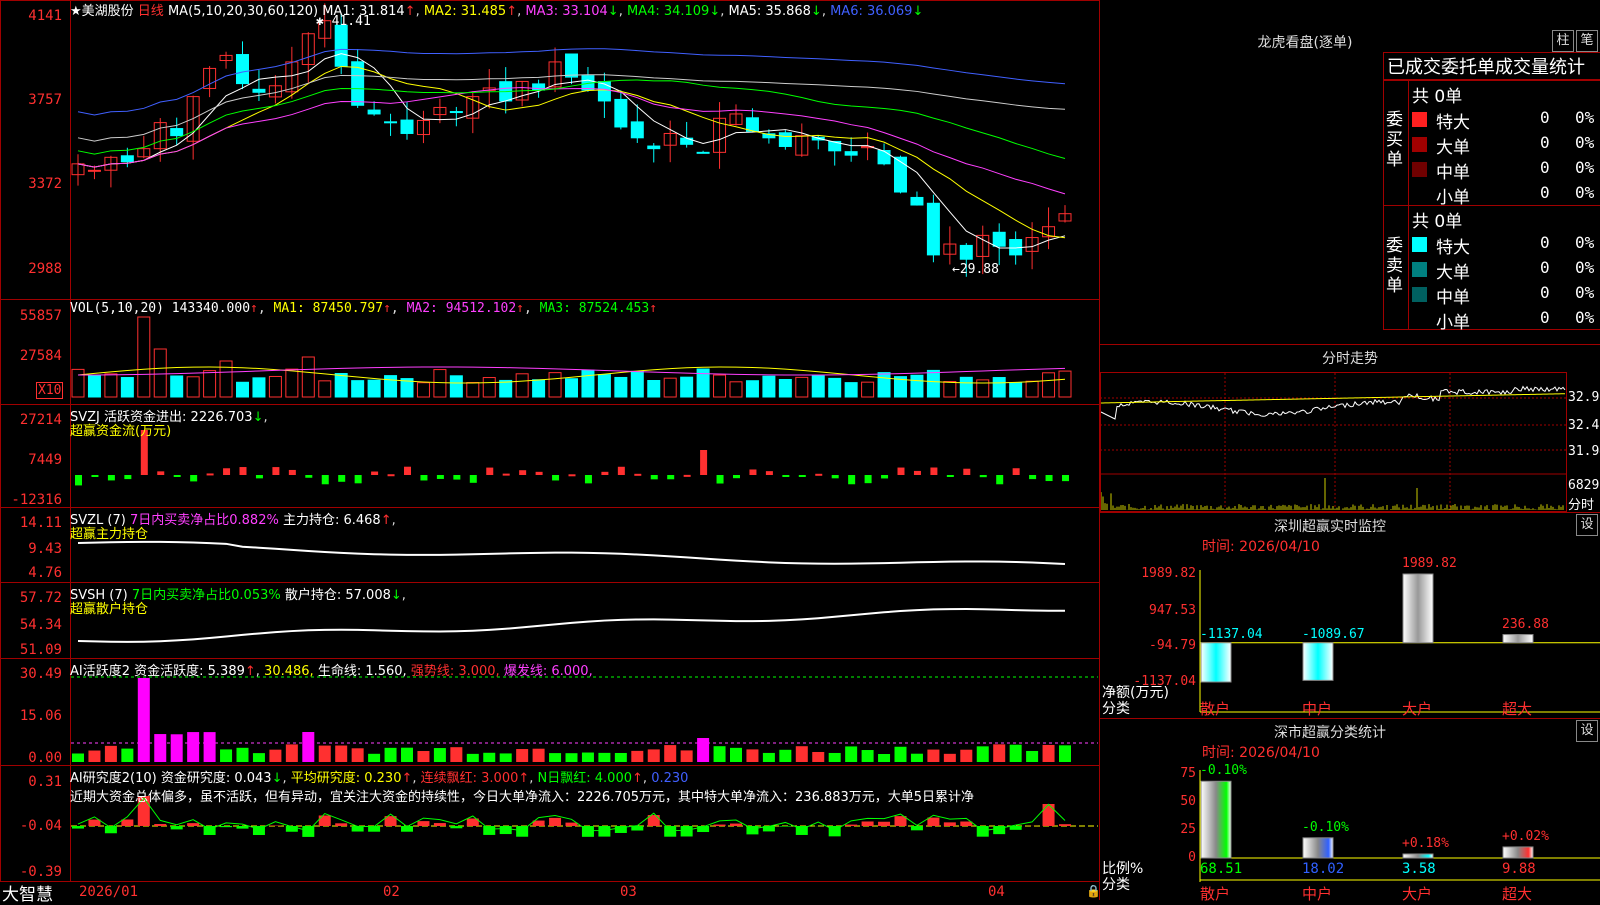  What do you see at coordinates (1160, 645) in the screenshot?
I see `monitor-tick-3: -94.79` at bounding box center [1160, 645].